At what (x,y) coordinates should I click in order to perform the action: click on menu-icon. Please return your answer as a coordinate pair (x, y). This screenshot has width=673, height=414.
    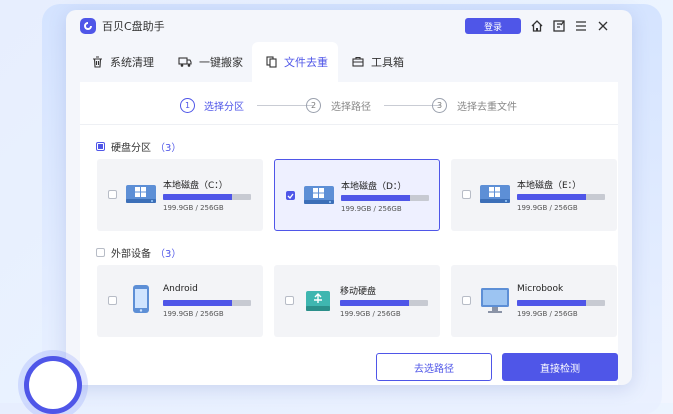
    Looking at the image, I should click on (581, 26).